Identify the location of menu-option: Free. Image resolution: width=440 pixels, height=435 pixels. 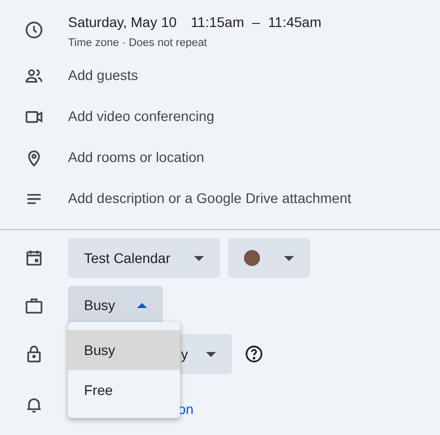
(124, 390).